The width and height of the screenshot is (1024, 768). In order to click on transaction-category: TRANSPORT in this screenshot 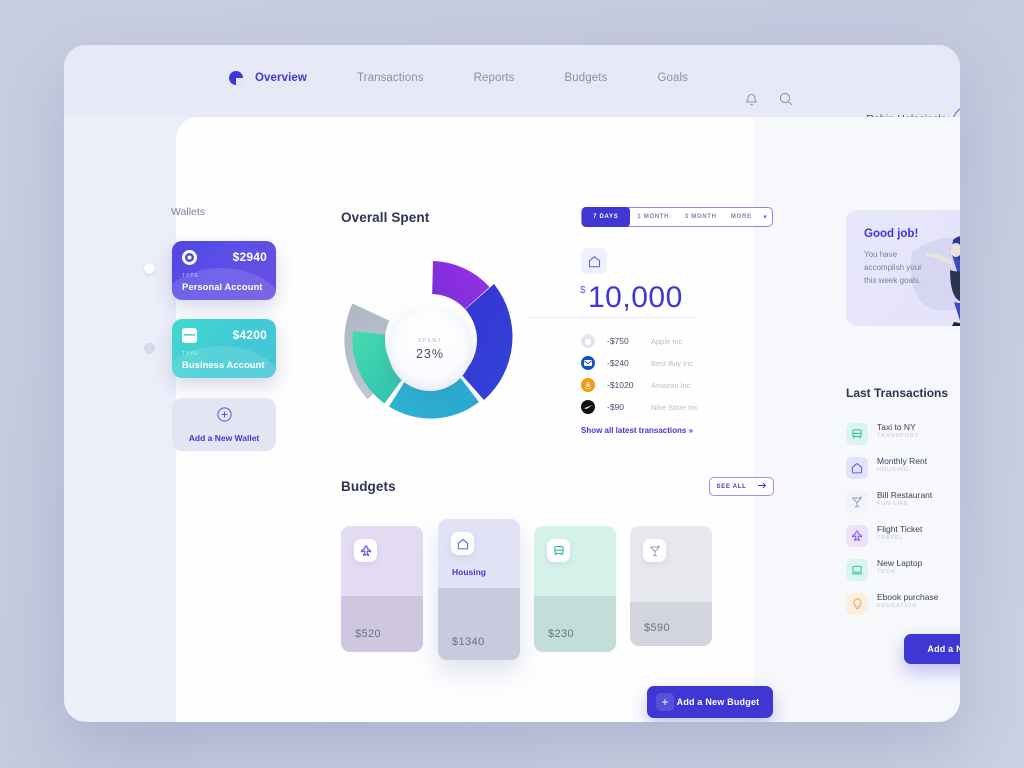, I will do `click(898, 436)`.